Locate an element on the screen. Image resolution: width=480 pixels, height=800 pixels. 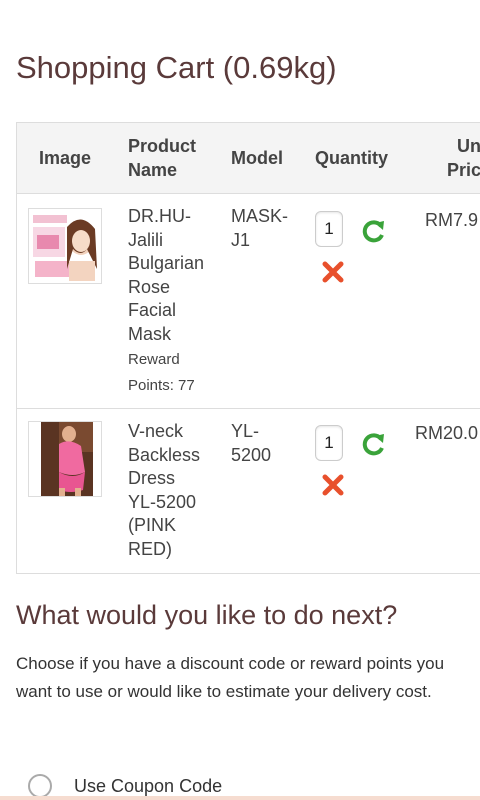
product-name-line: V-neck is located at coordinates (156, 431).